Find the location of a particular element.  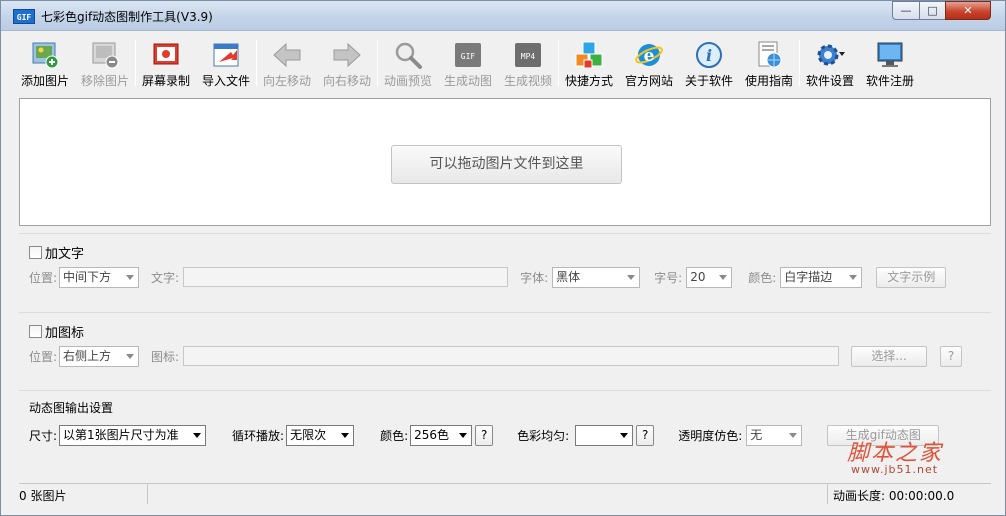

text-sample-button: 文字示例 is located at coordinates (911, 277).